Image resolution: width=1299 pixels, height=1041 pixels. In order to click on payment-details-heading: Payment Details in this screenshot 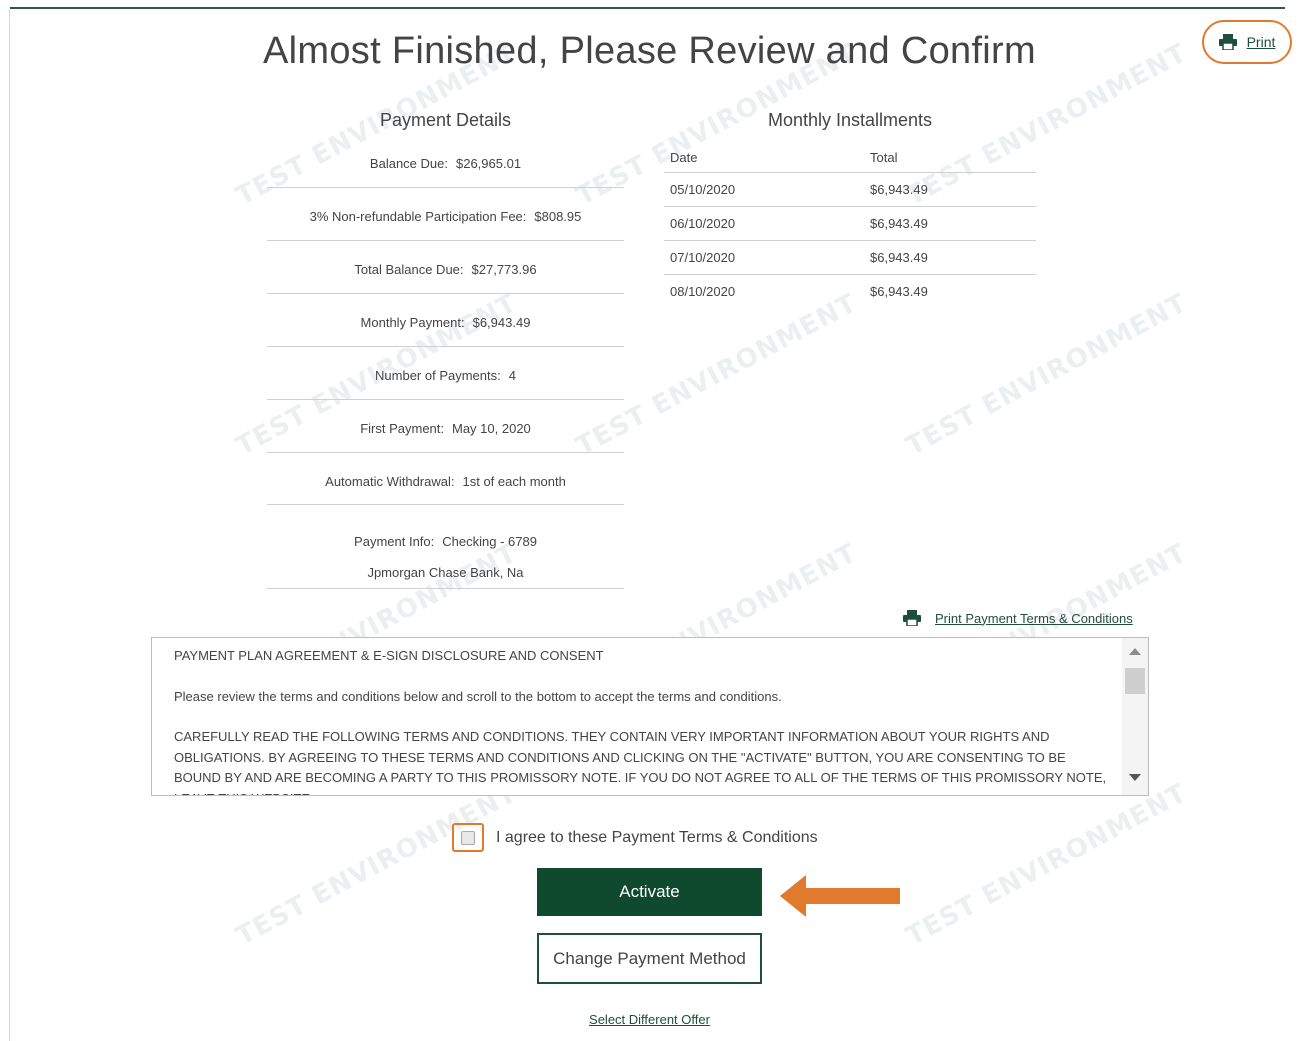, I will do `click(445, 120)`.